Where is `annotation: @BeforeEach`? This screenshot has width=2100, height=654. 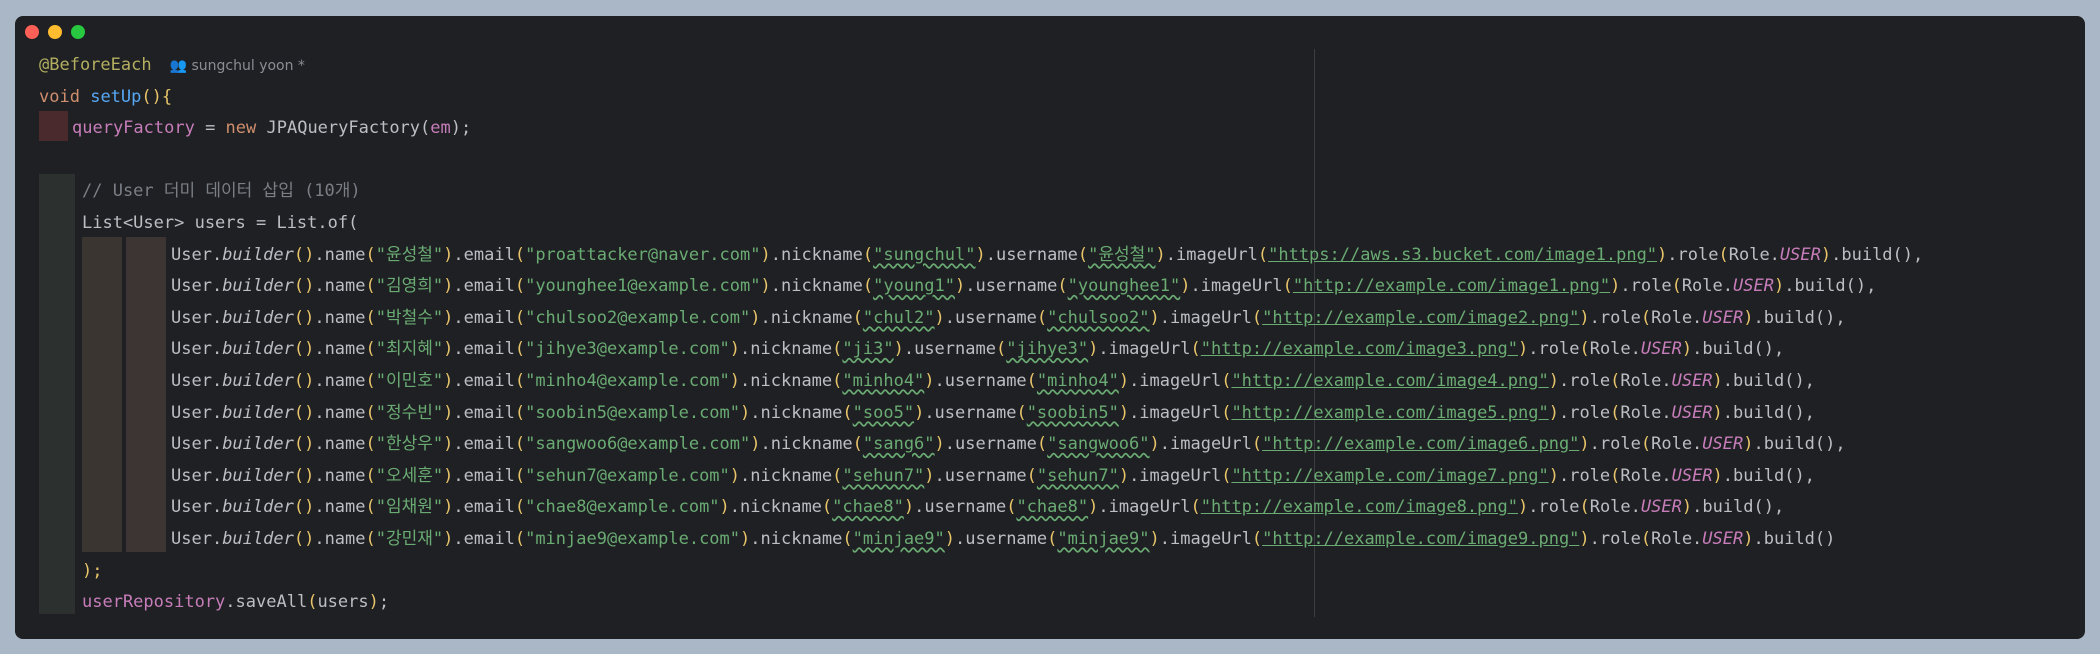 annotation: @BeforeEach is located at coordinates (95, 65).